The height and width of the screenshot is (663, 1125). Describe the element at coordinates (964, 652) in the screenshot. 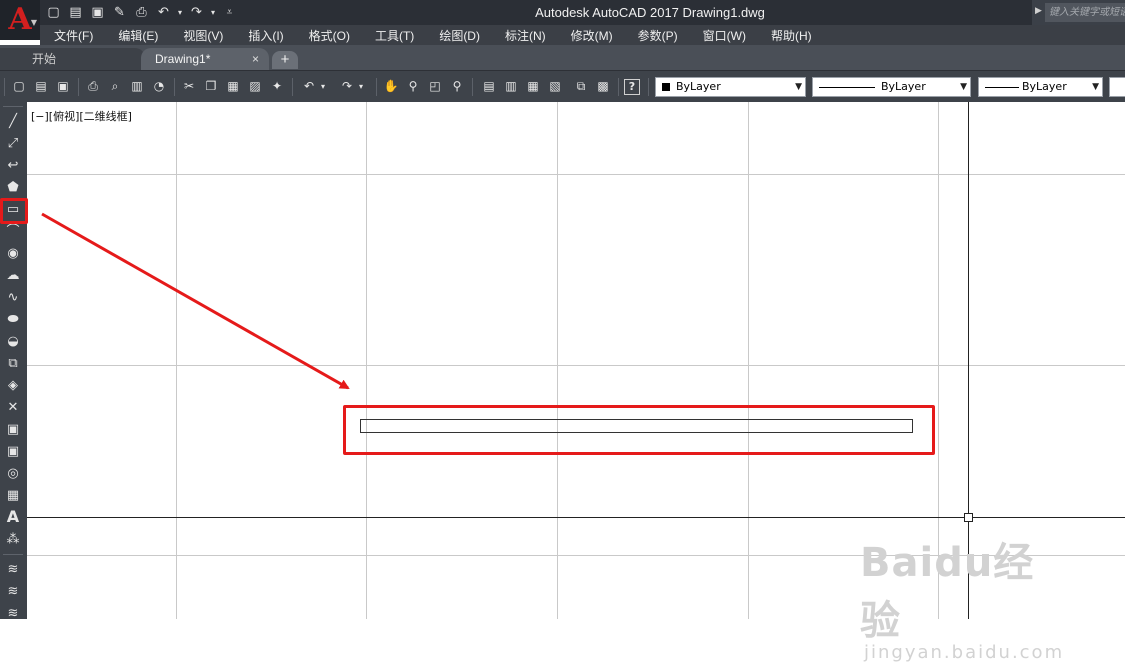

I see `watermark-url: jingyan.baidu.com` at that location.